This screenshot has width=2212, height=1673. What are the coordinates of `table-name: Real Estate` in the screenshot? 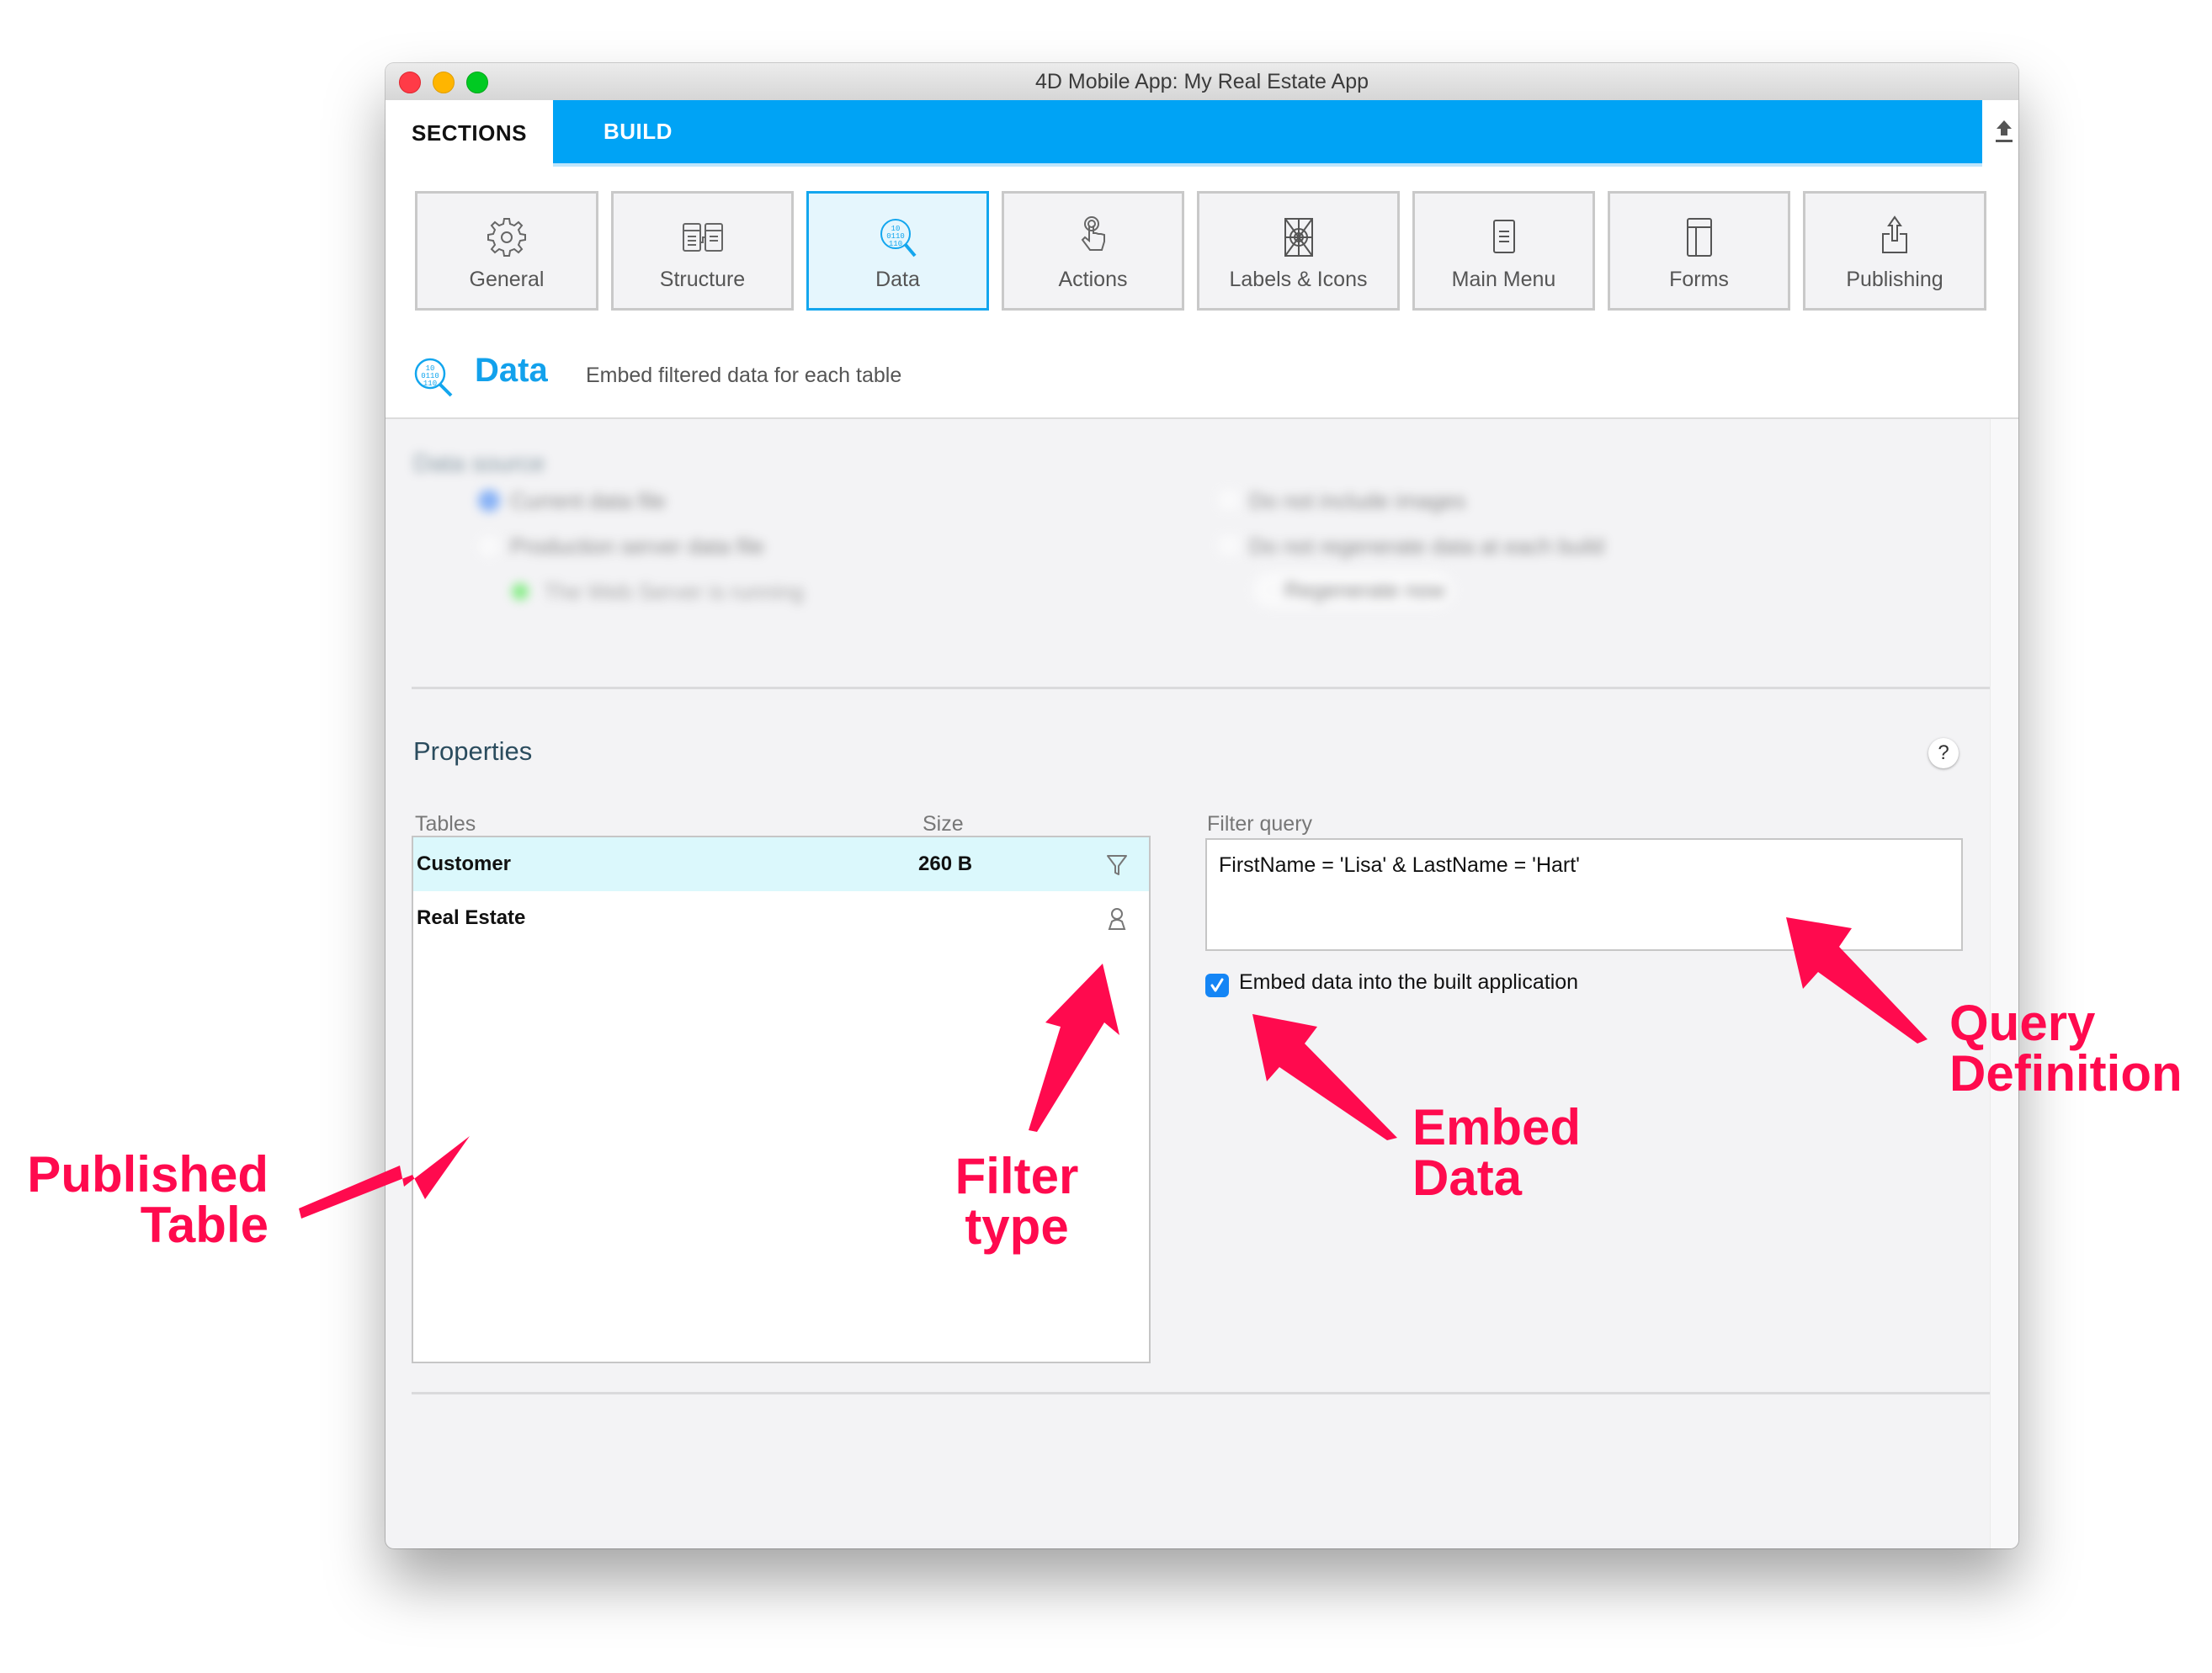 It's located at (471, 917).